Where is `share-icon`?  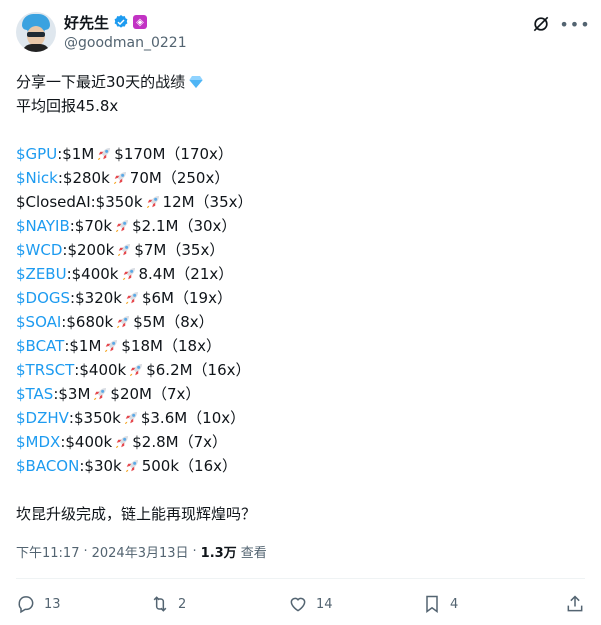
share-icon is located at coordinates (575, 603).